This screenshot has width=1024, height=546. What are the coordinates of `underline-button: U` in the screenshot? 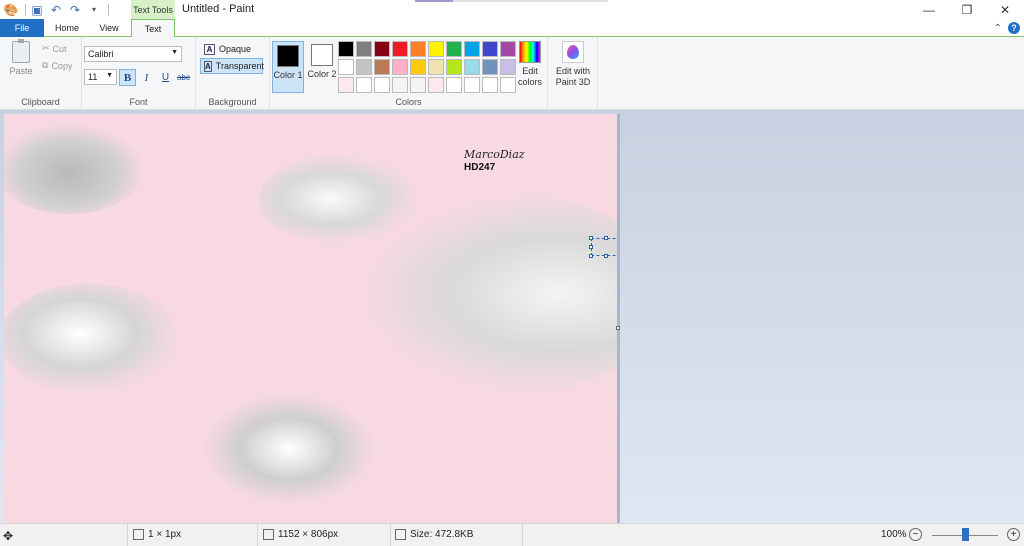 It's located at (165, 77).